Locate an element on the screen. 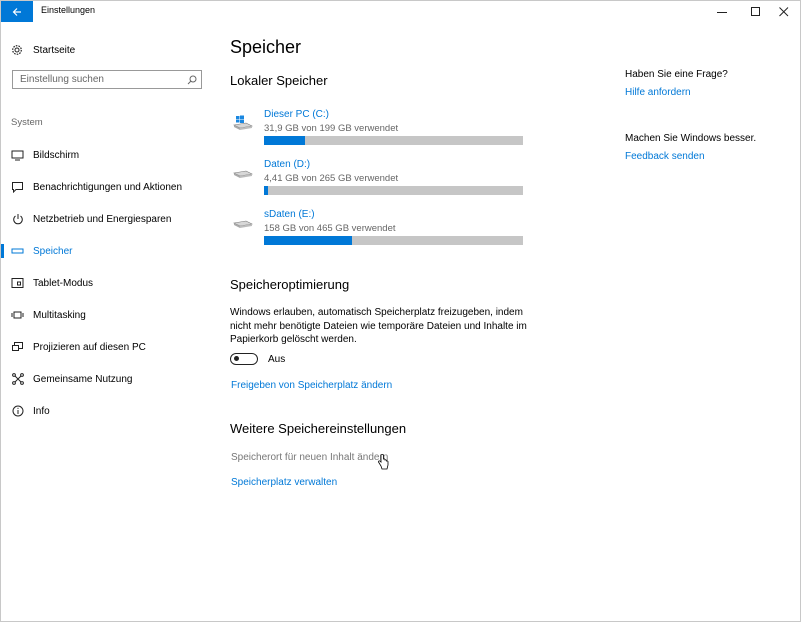  manage-storage-link: Speicherplatz verwalten is located at coordinates (284, 482).